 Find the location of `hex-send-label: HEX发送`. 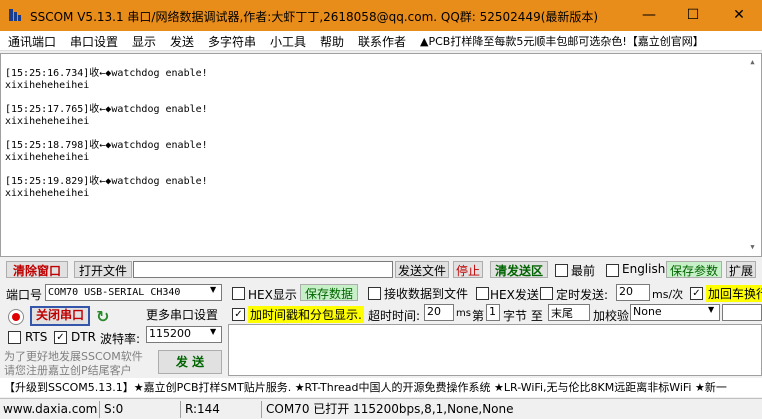

hex-send-label: HEX发送 is located at coordinates (514, 295).